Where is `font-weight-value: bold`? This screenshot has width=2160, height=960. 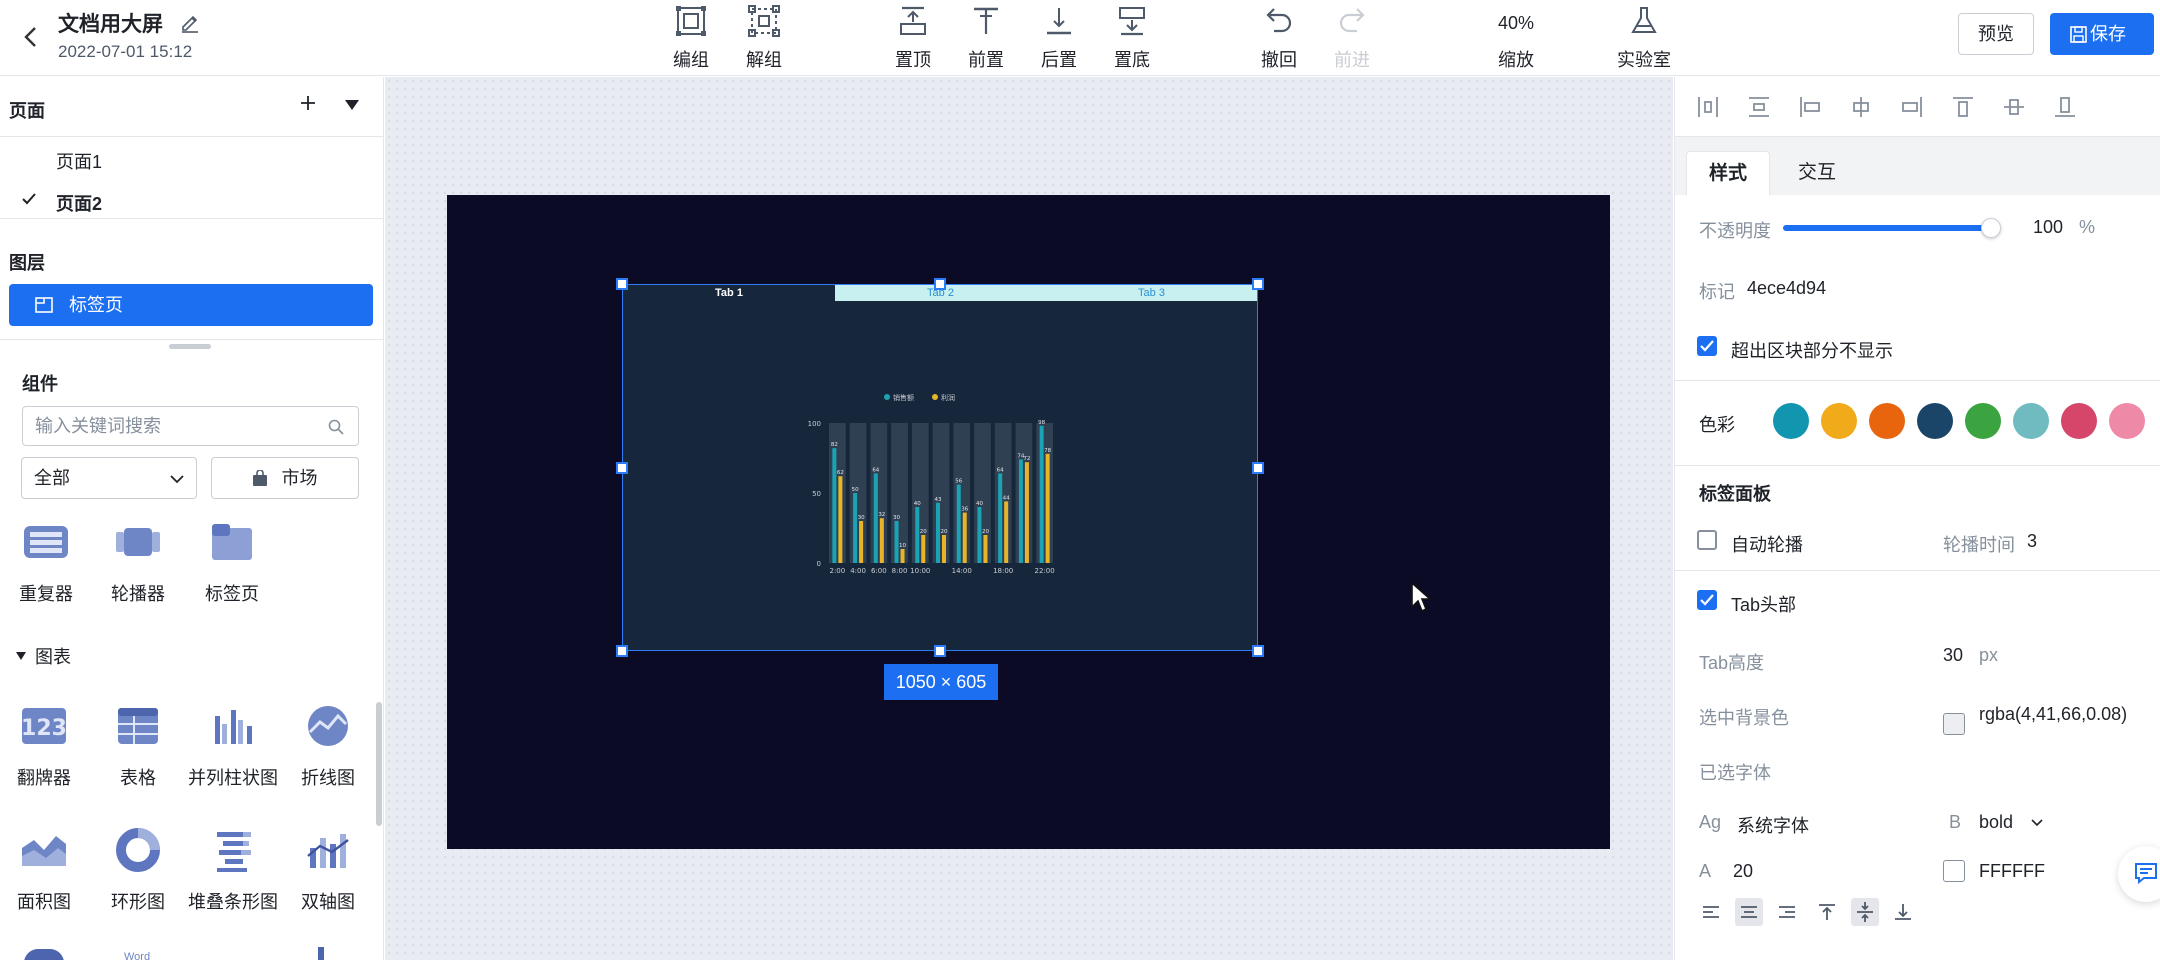 font-weight-value: bold is located at coordinates (1996, 822).